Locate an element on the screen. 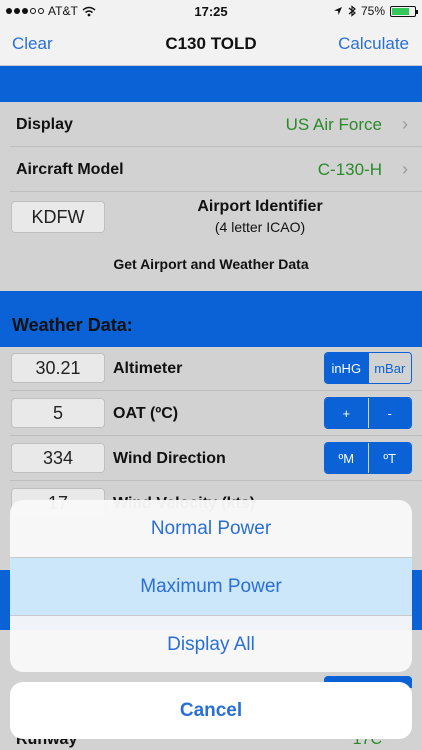  weather-header-label: Weather Data: is located at coordinates (72, 325).